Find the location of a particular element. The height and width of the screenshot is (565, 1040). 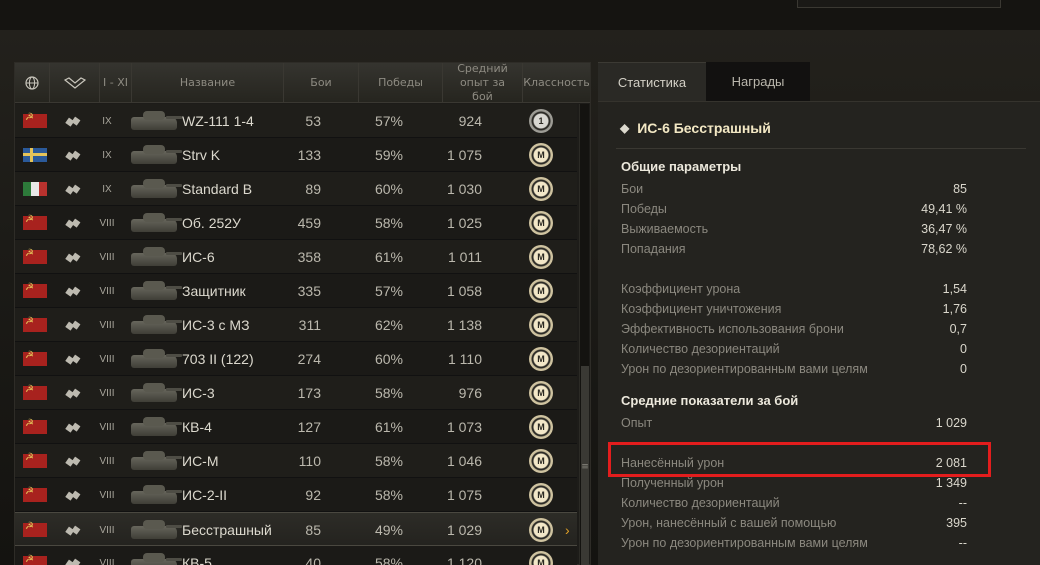

stat-row: Победы 49,41 % is located at coordinates (794, 209).